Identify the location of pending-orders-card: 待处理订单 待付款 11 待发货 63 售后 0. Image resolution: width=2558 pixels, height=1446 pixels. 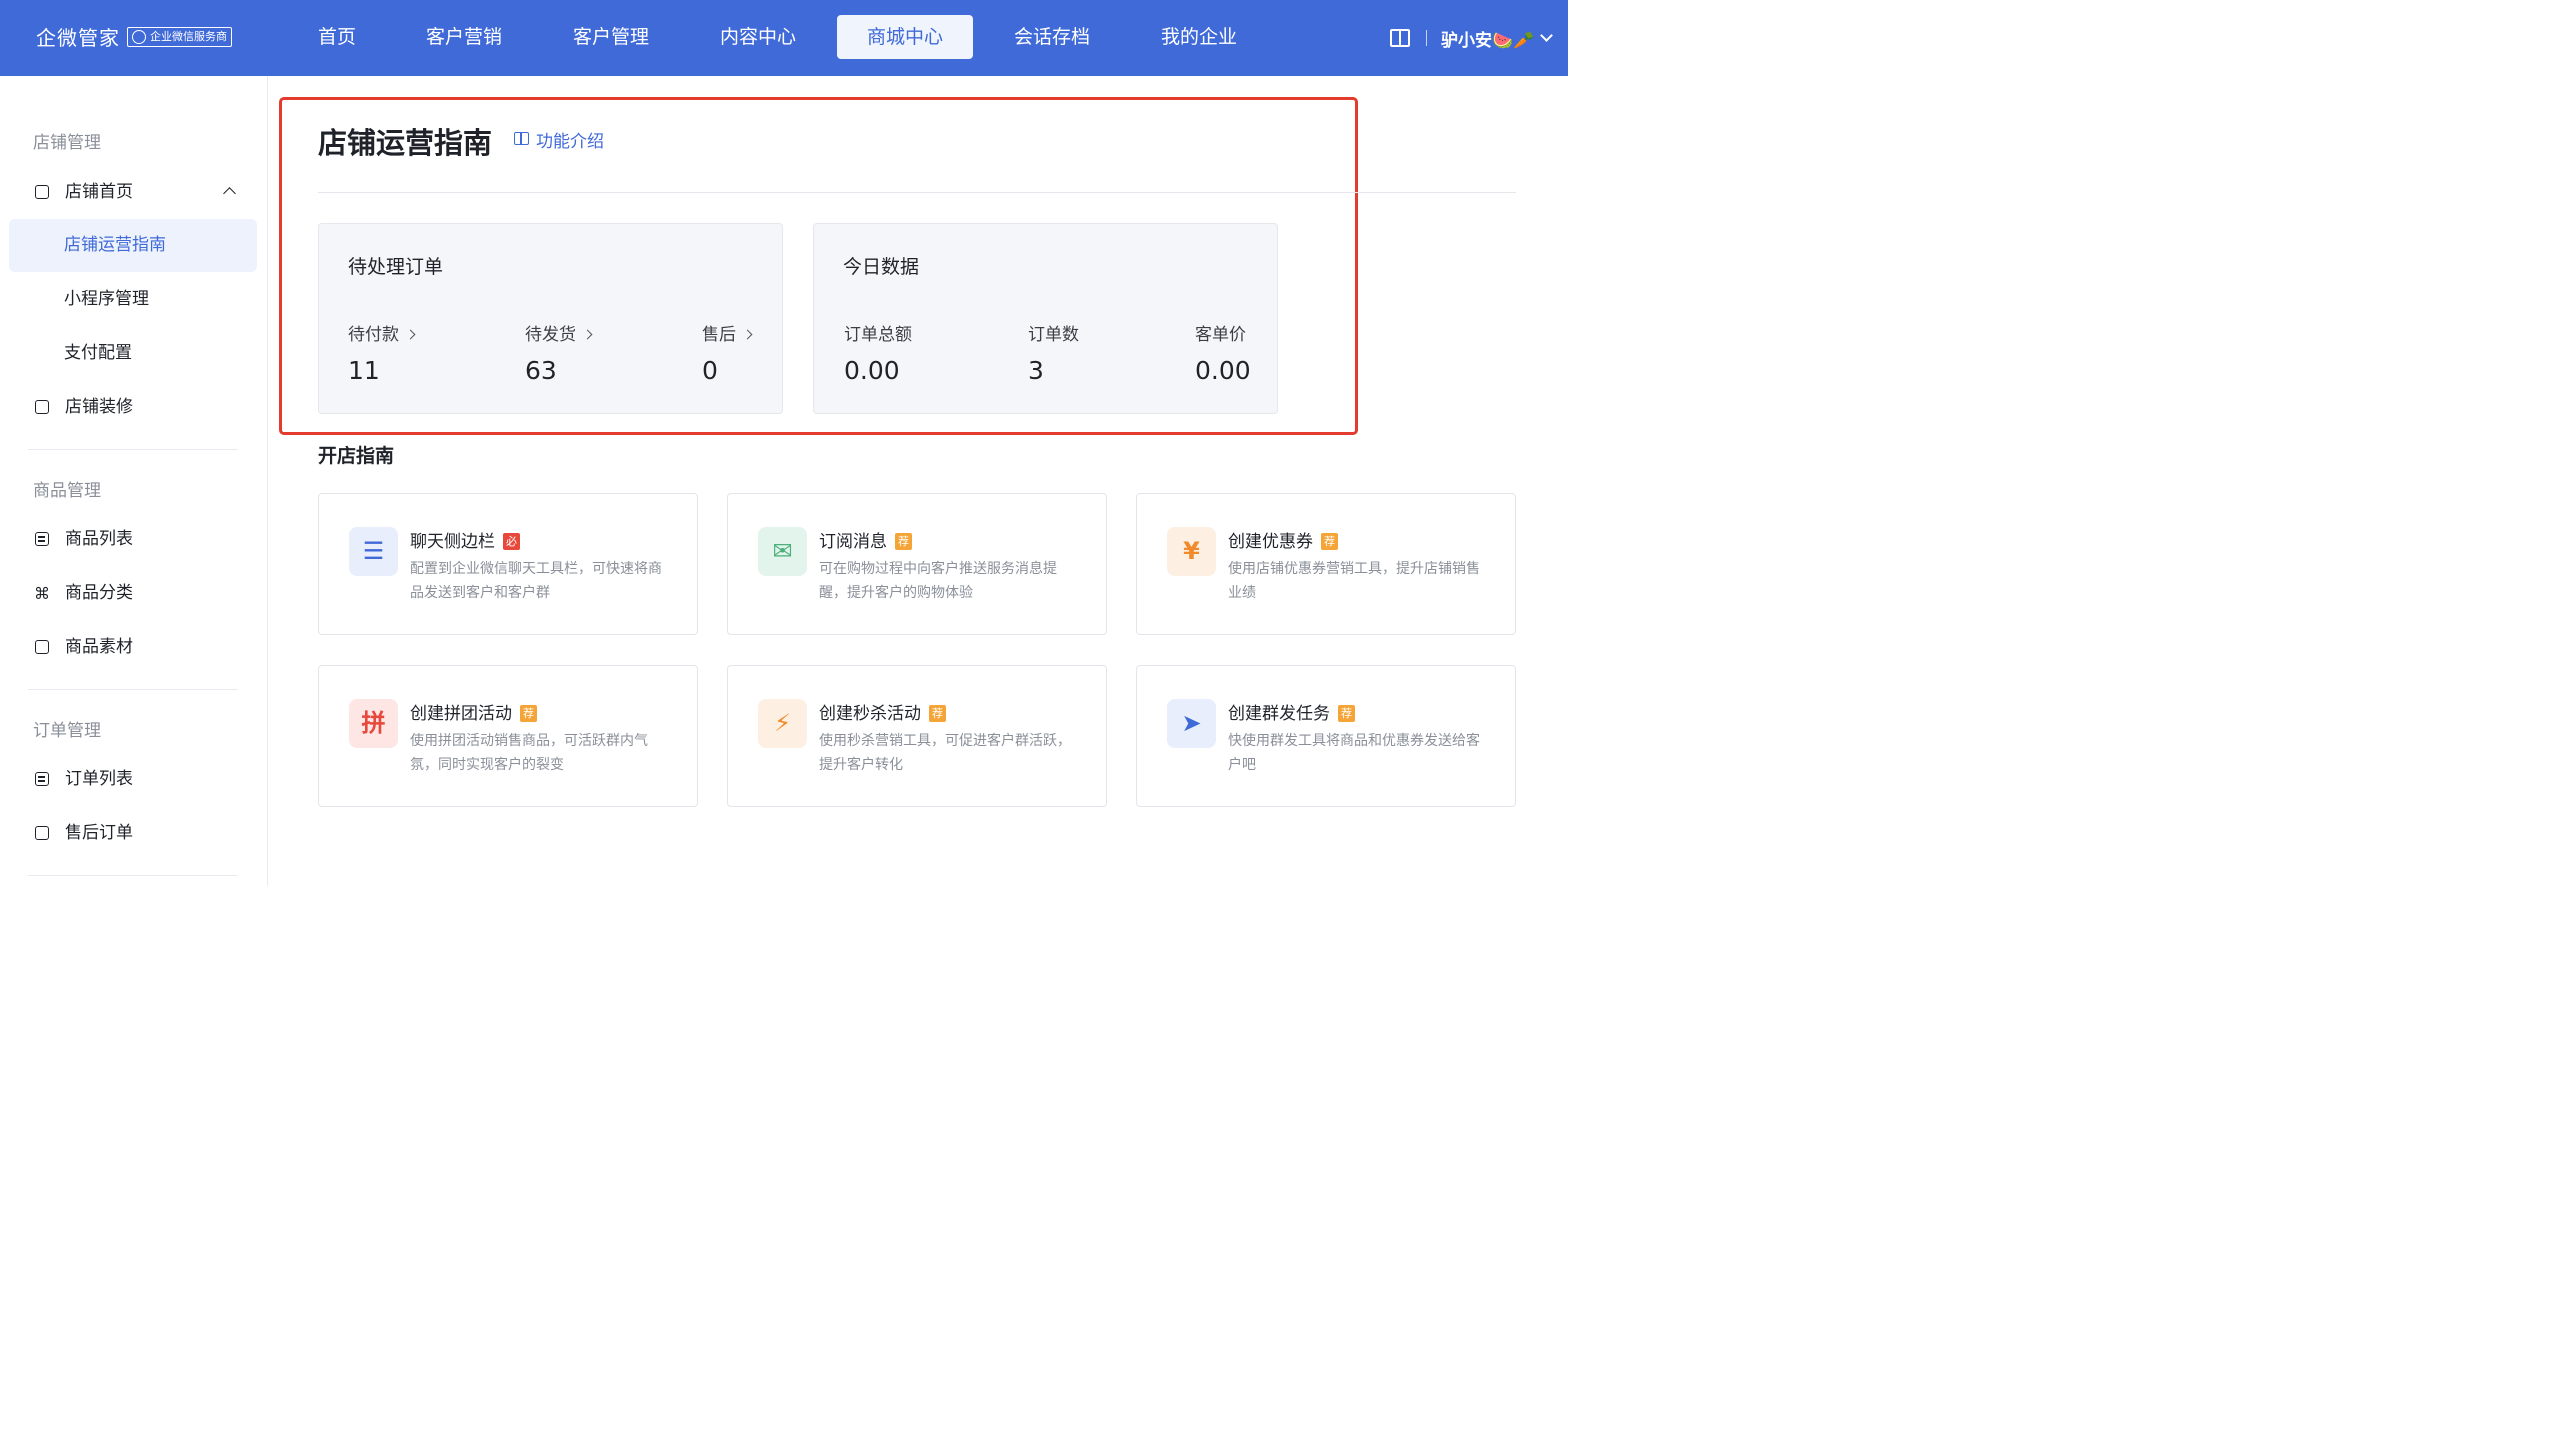
(550, 318).